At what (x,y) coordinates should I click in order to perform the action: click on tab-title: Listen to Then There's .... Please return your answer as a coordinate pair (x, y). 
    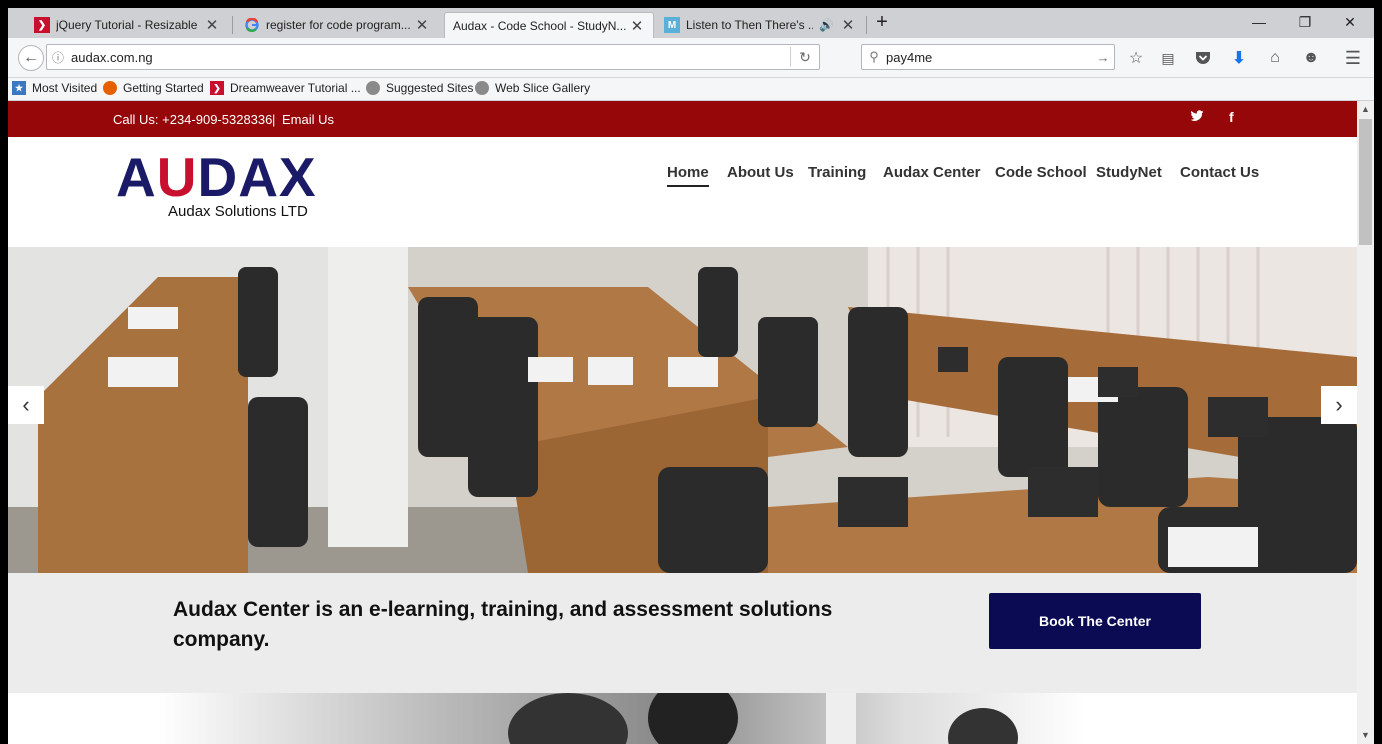
    Looking at the image, I should click on (750, 25).